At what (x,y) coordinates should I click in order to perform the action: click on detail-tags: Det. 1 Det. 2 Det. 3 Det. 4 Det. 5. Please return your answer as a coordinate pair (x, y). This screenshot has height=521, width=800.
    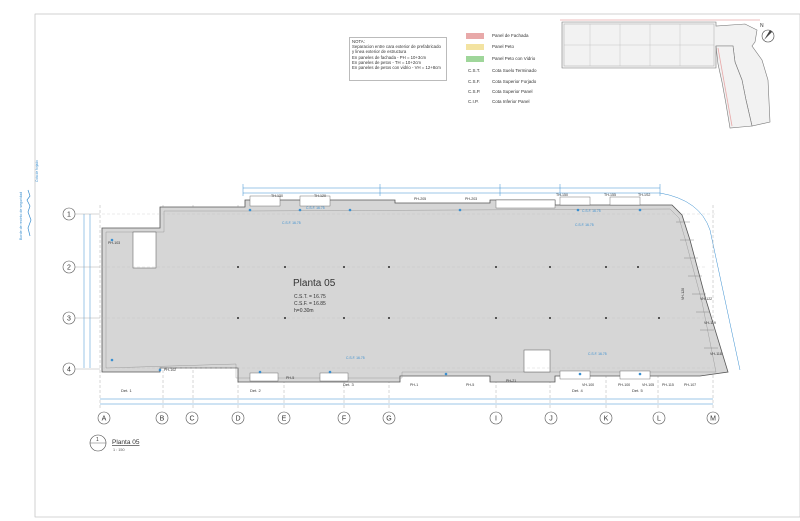
    Looking at the image, I should click on (382, 387).